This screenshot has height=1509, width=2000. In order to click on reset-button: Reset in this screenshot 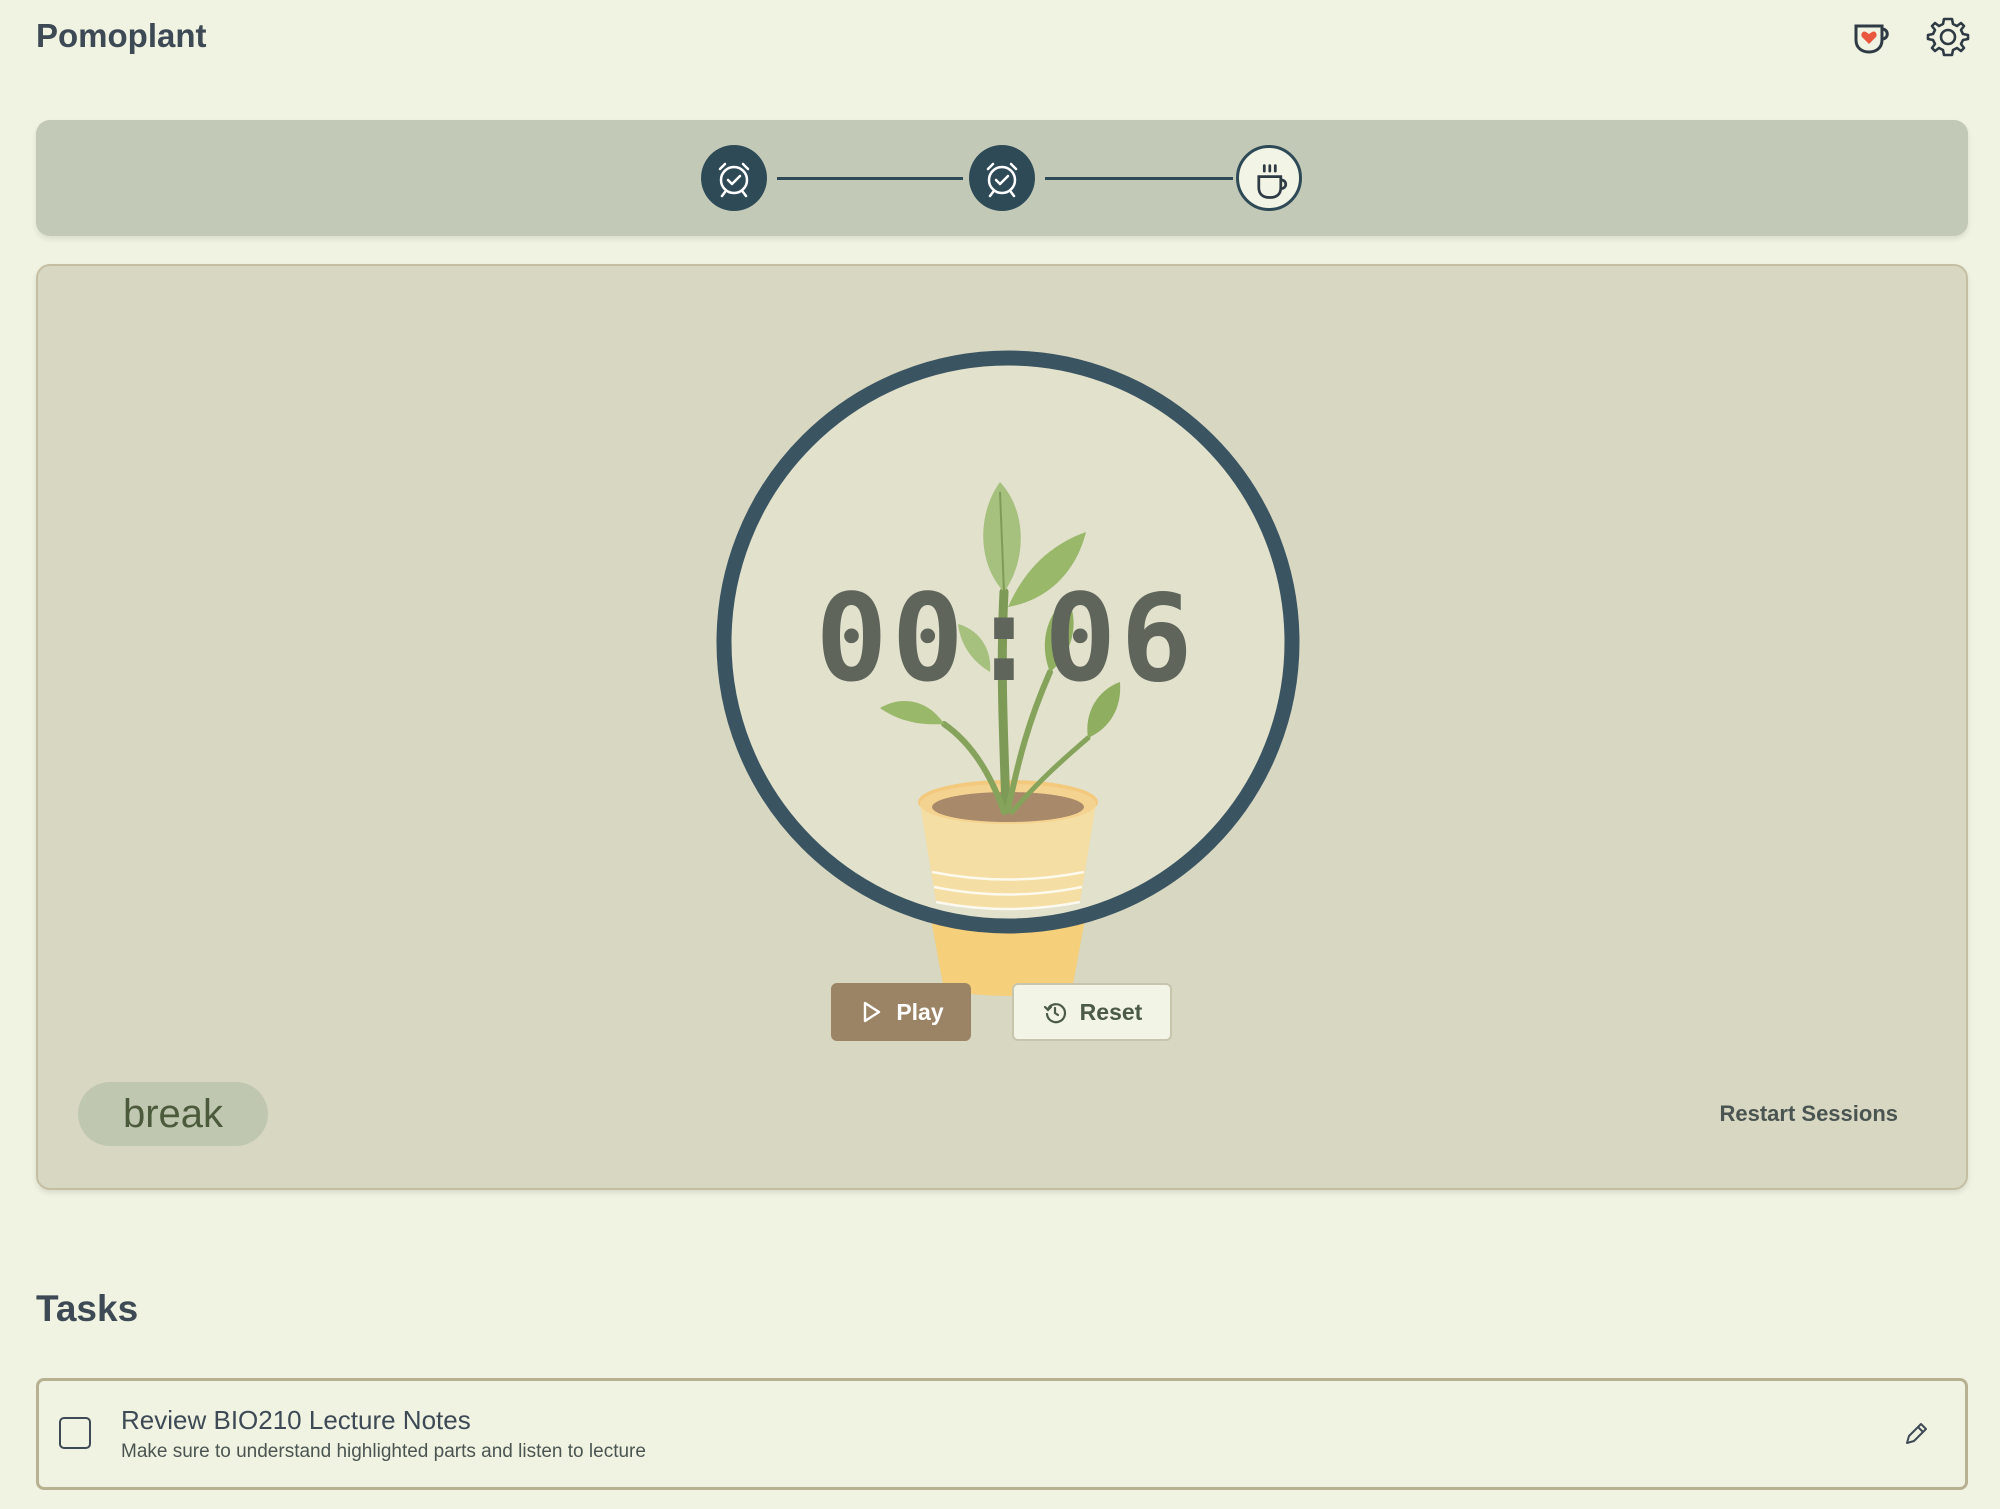, I will do `click(1092, 1012)`.